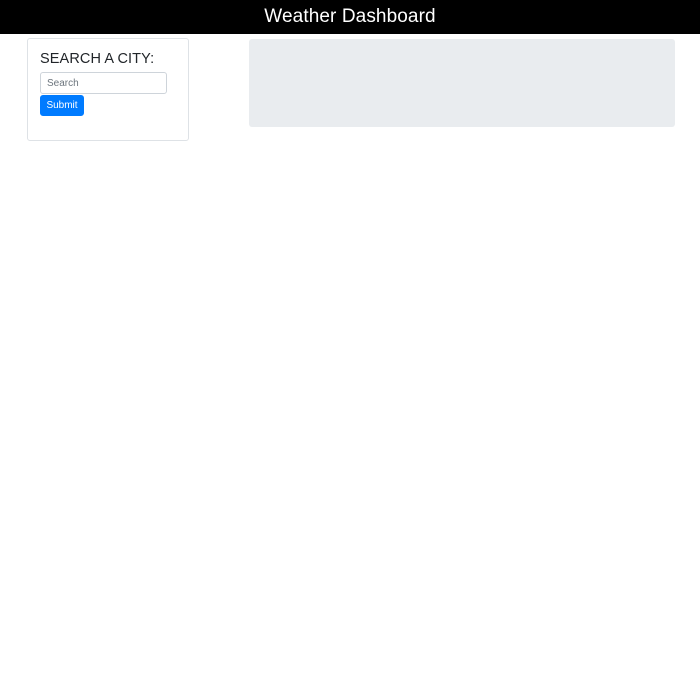  I want to click on app-header: Weather Dashboard, so click(350, 17).